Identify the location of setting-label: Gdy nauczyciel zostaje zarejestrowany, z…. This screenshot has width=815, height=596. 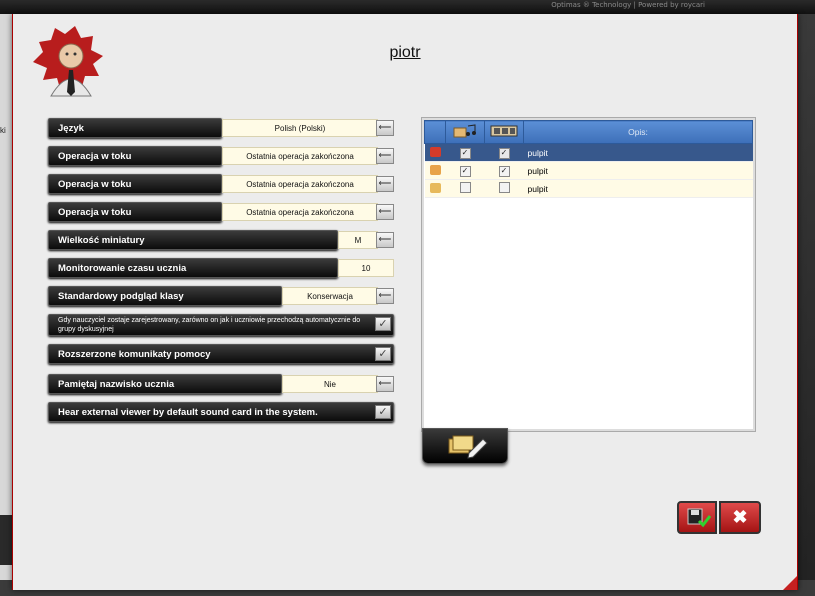
(221, 325).